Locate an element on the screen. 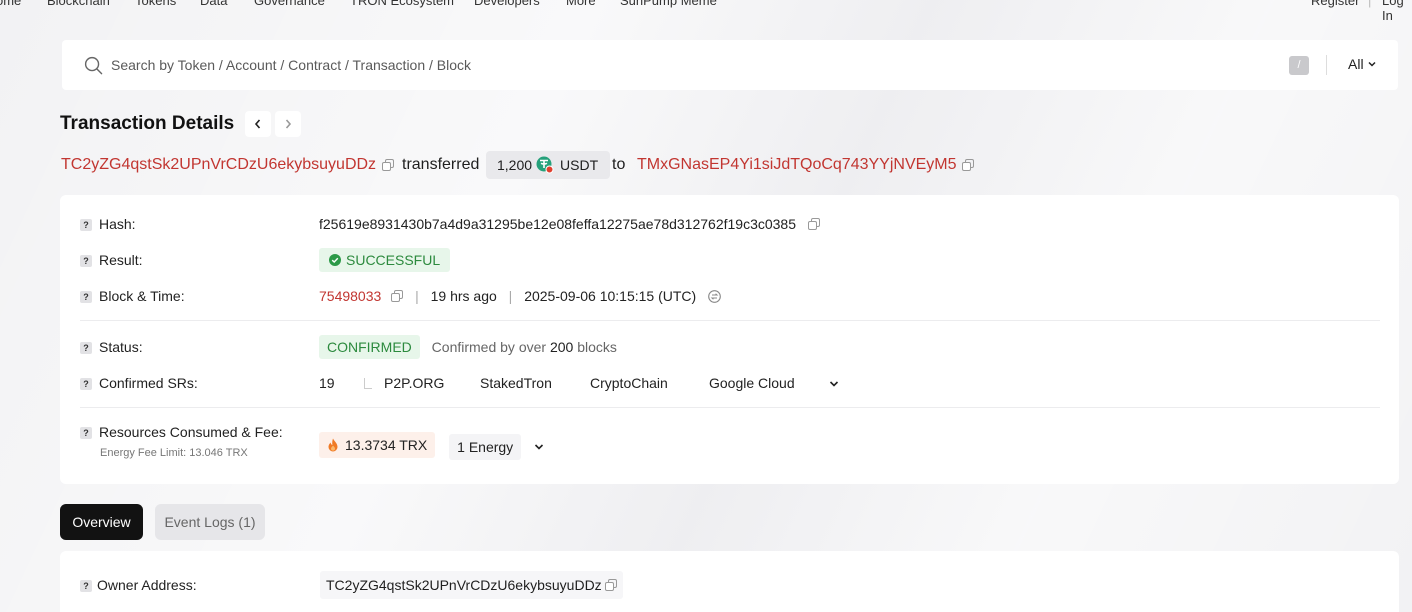  tree-branch-icon is located at coordinates (368, 383).